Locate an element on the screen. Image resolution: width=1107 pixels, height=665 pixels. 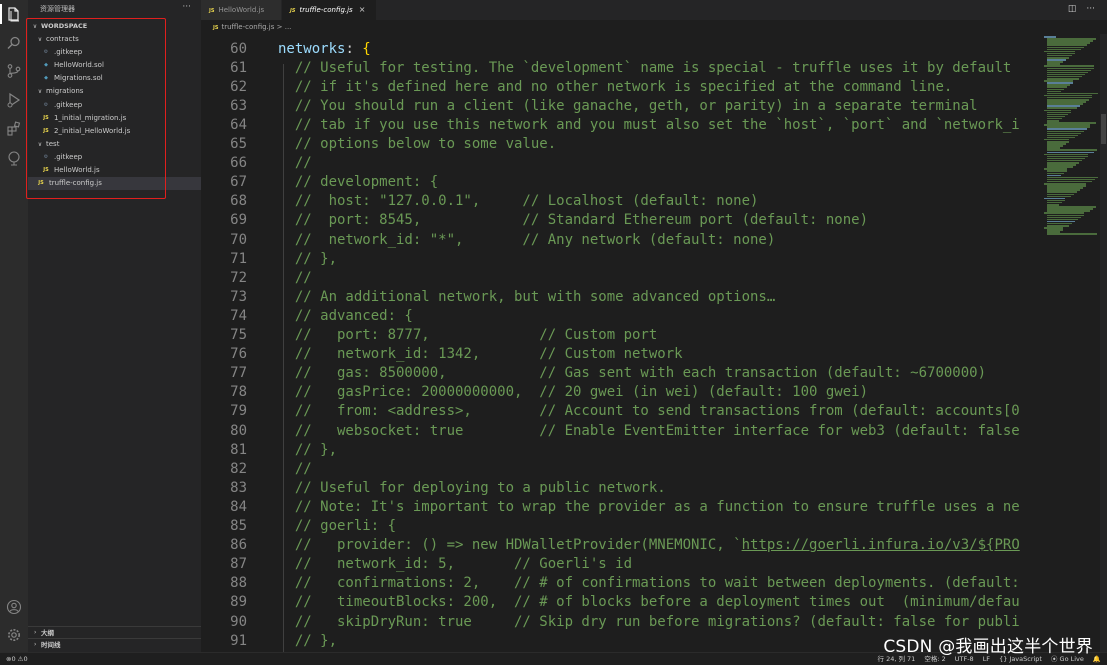
code-line: // development: { is located at coordinates (358, 182).